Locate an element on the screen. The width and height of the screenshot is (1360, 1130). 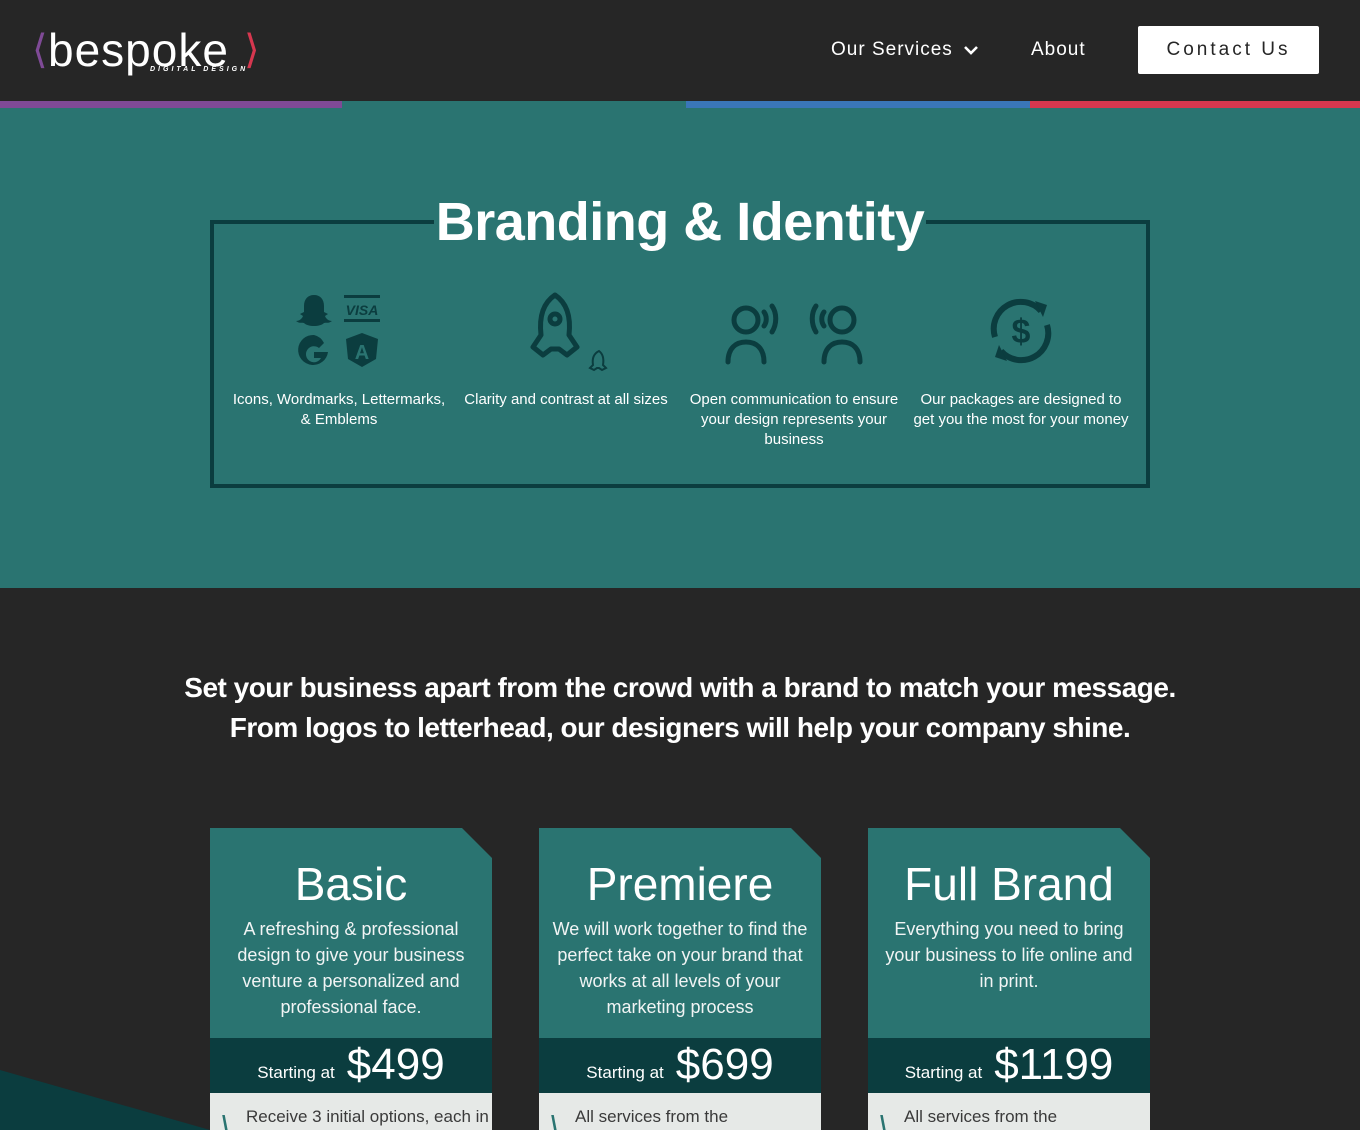
price-amount: $699 is located at coordinates (724, 1064).